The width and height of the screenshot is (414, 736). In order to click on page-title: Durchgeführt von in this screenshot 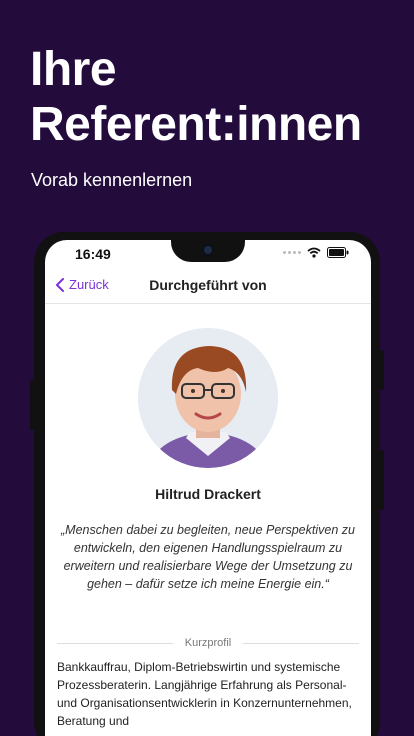, I will do `click(208, 285)`.